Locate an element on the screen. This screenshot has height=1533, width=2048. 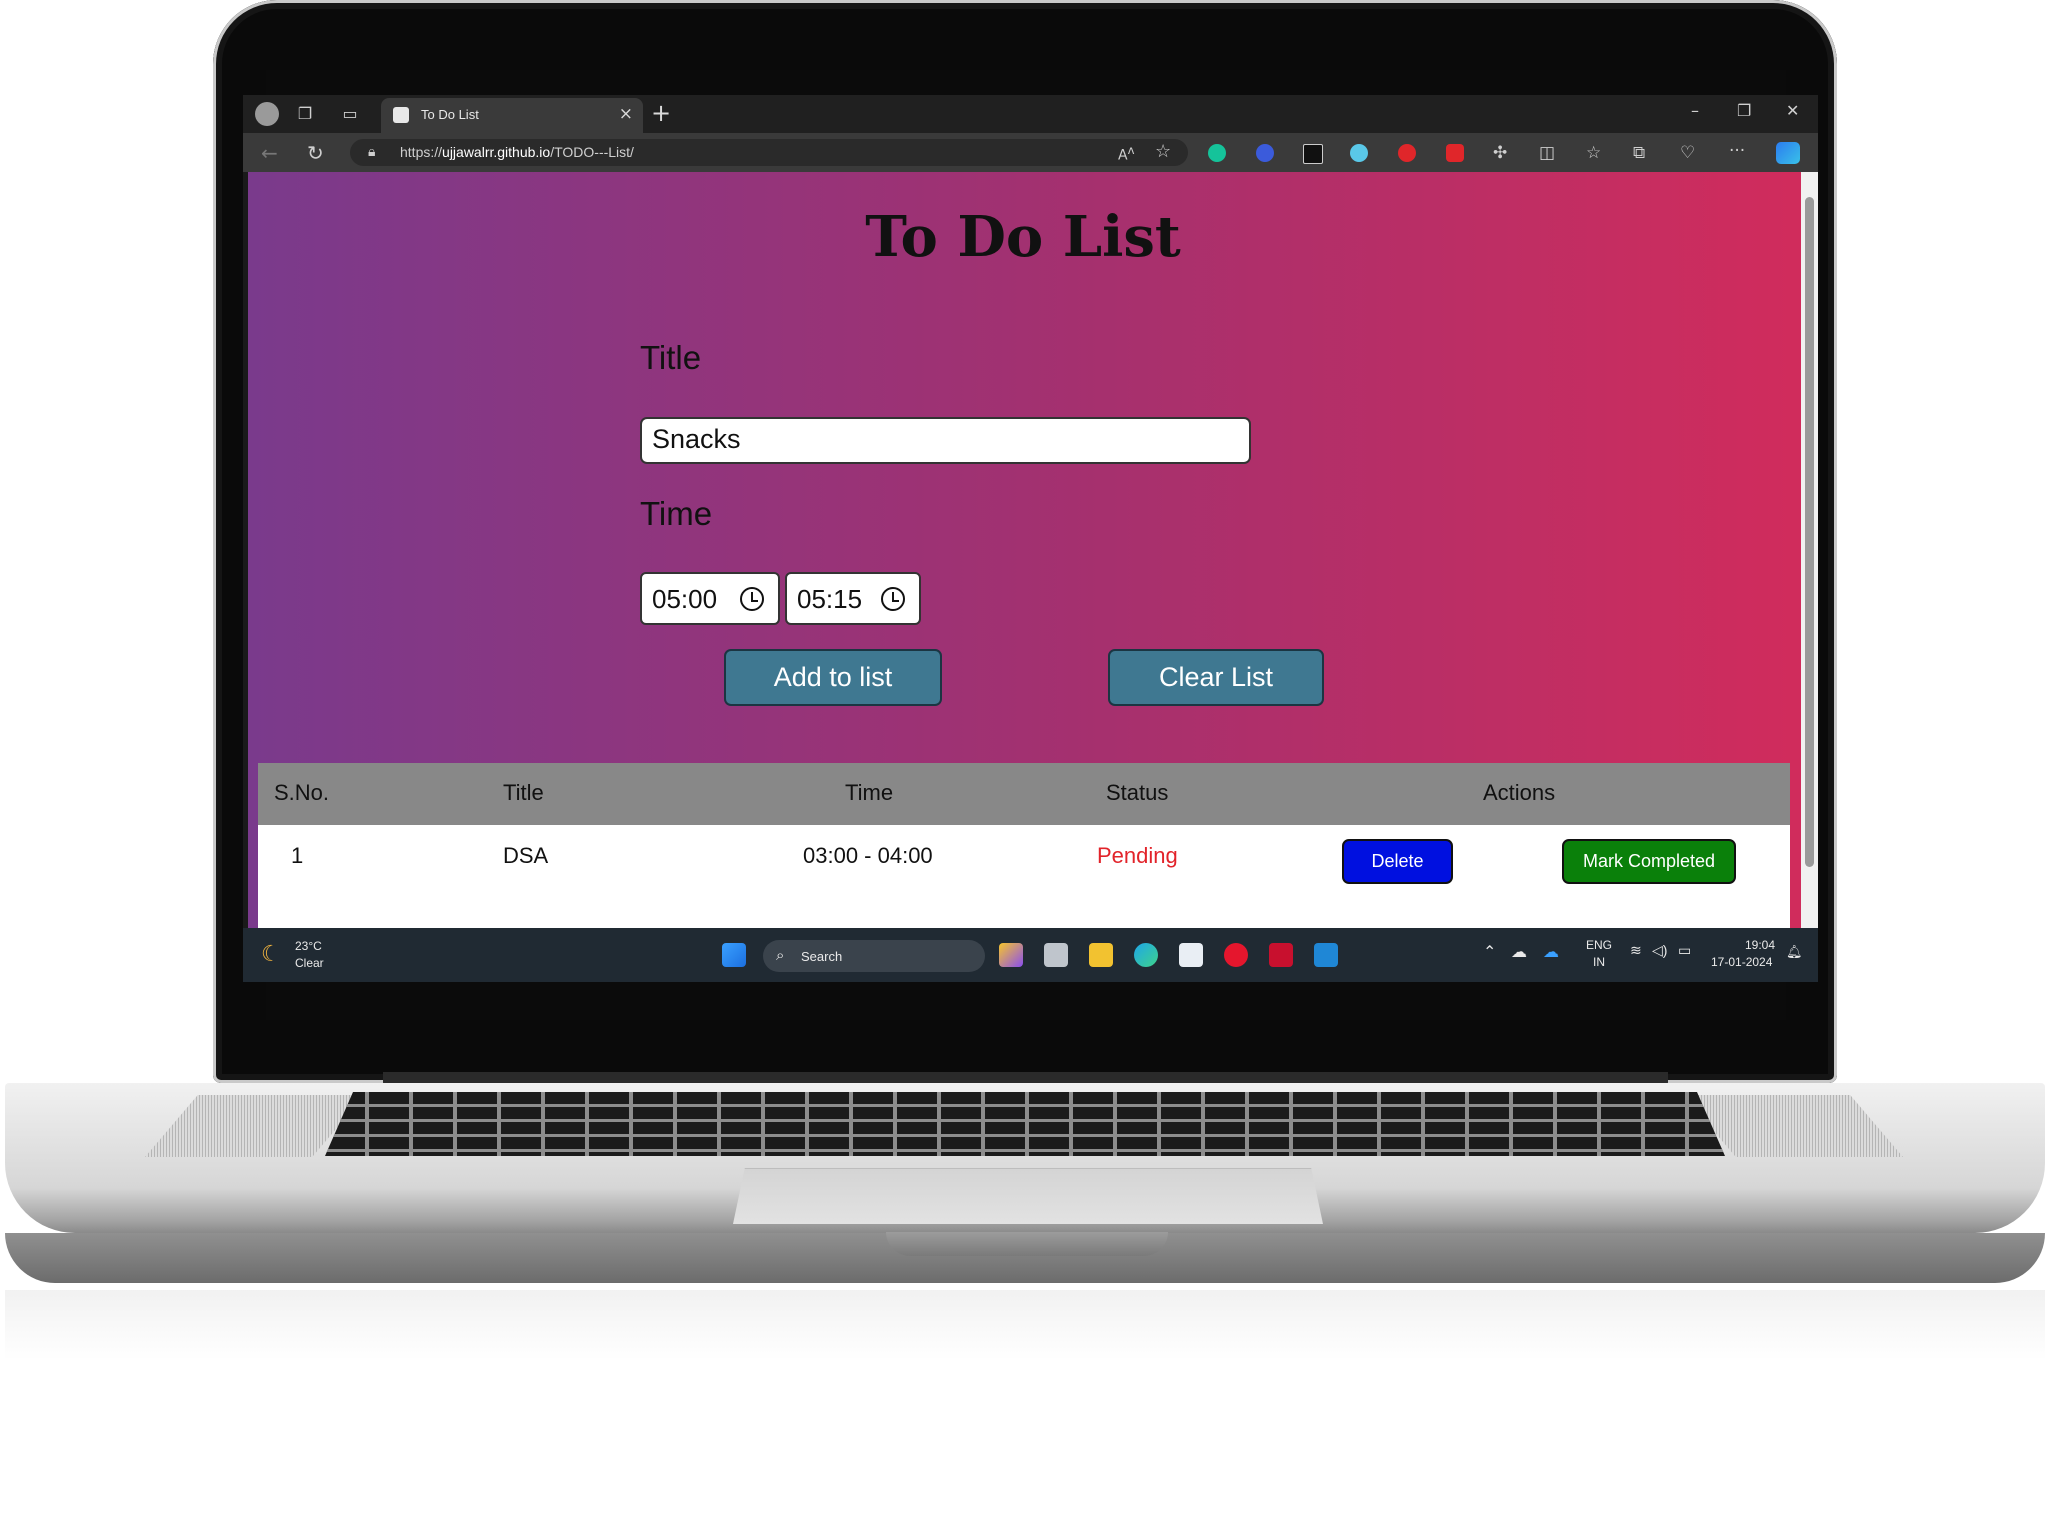
volume-icon: ◁) is located at coordinates (1659, 950).